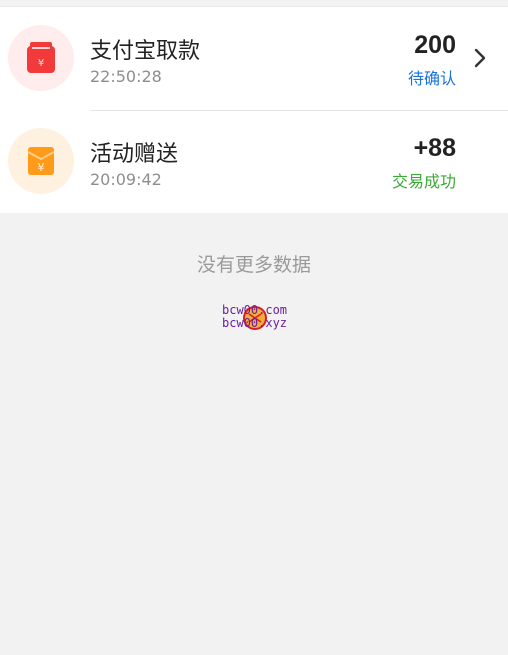  What do you see at coordinates (434, 148) in the screenshot?
I see `transaction-amount: +88` at bounding box center [434, 148].